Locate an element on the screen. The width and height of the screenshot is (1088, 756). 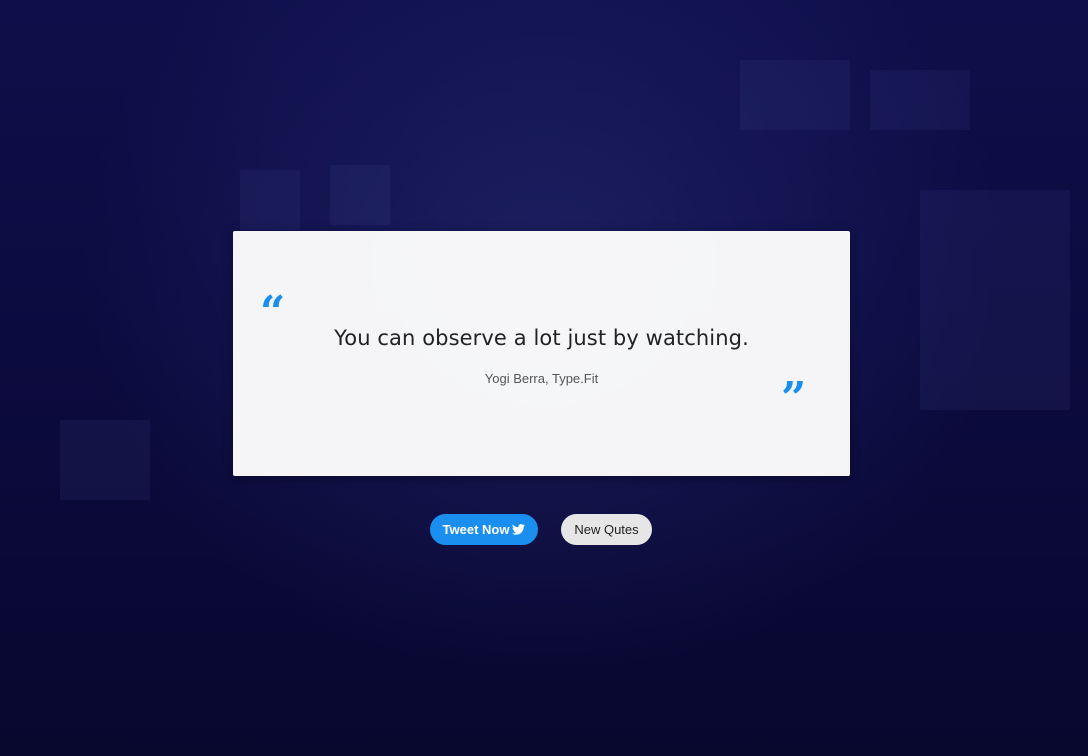
quote-author: Yogi Berra, Type.Fit is located at coordinates (541, 378).